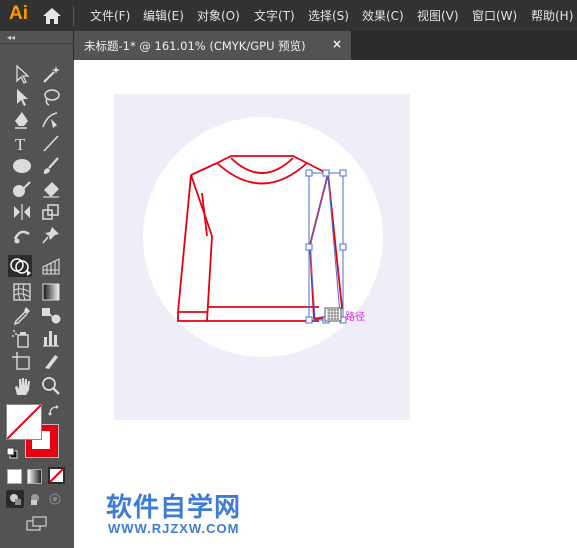  What do you see at coordinates (274, 15) in the screenshot?
I see `menu-type: 文字(T)` at bounding box center [274, 15].